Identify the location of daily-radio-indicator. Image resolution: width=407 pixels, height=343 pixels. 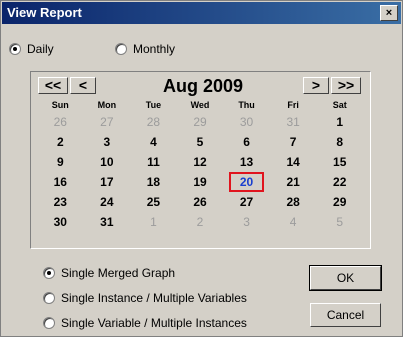
(15, 49).